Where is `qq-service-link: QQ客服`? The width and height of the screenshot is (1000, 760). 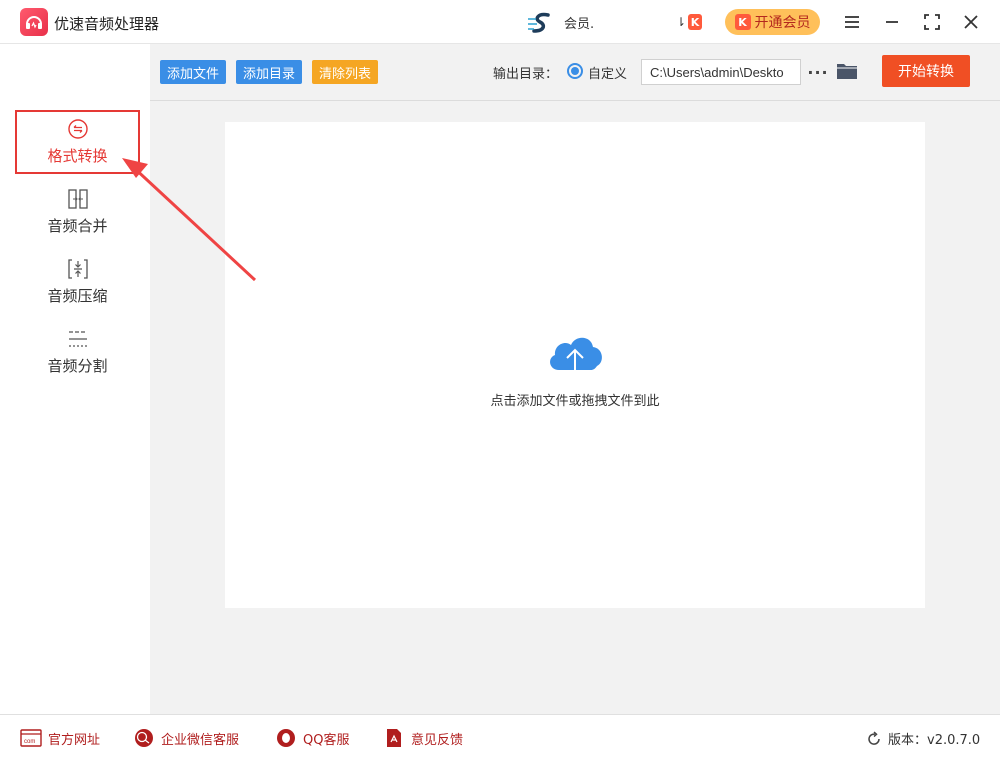 qq-service-link: QQ客服 is located at coordinates (312, 738).